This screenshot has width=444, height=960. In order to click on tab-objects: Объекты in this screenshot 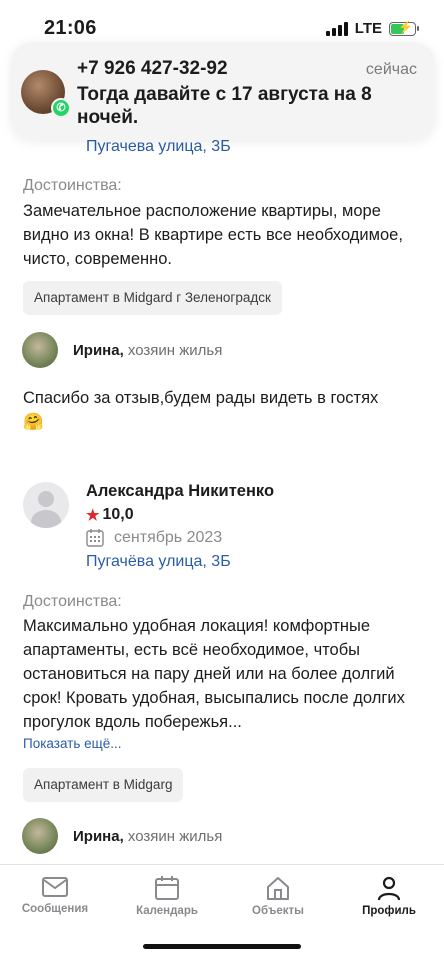, I will do `click(278, 896)`.